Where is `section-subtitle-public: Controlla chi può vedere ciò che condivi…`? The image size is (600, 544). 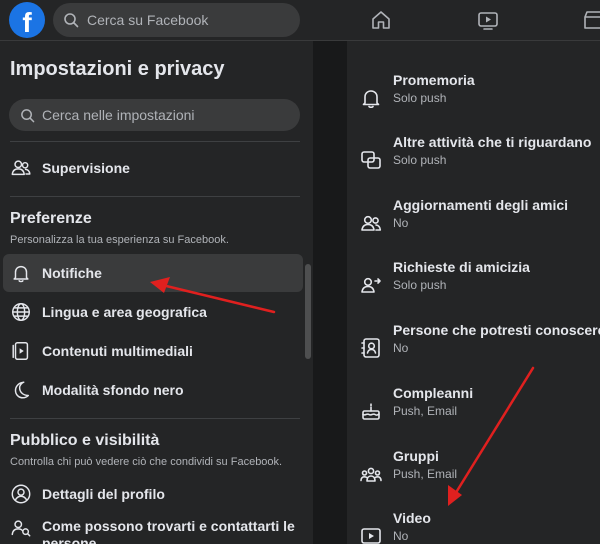 section-subtitle-public: Controlla chi può vedere ciò che condivi… is located at coordinates (146, 462).